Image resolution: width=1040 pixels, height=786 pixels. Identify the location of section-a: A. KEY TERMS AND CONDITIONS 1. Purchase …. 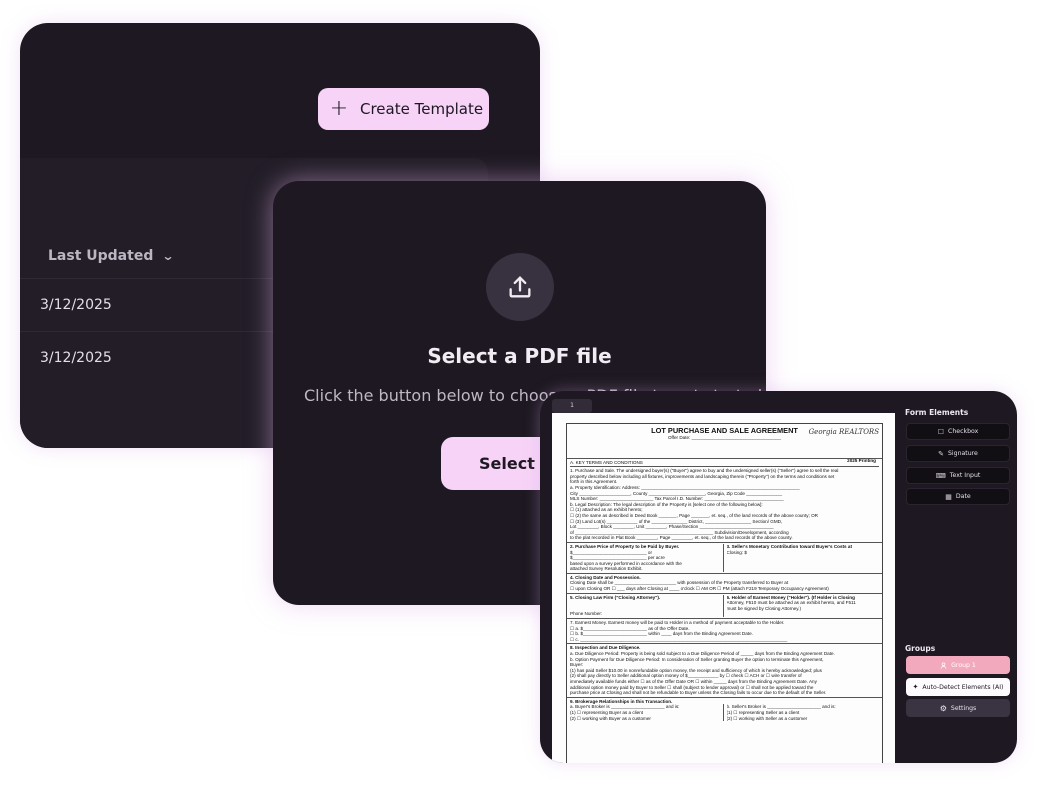
(724, 500).